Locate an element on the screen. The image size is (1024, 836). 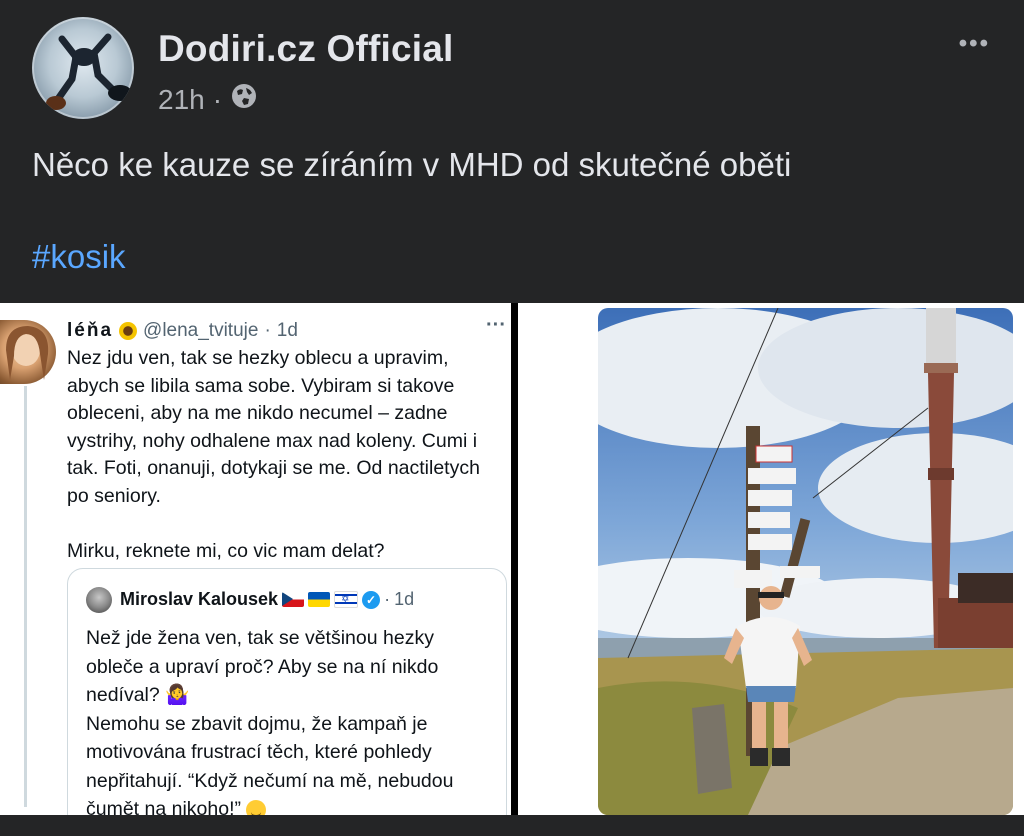
tweet-handle: @lena_tvituje is located at coordinates (201, 330).